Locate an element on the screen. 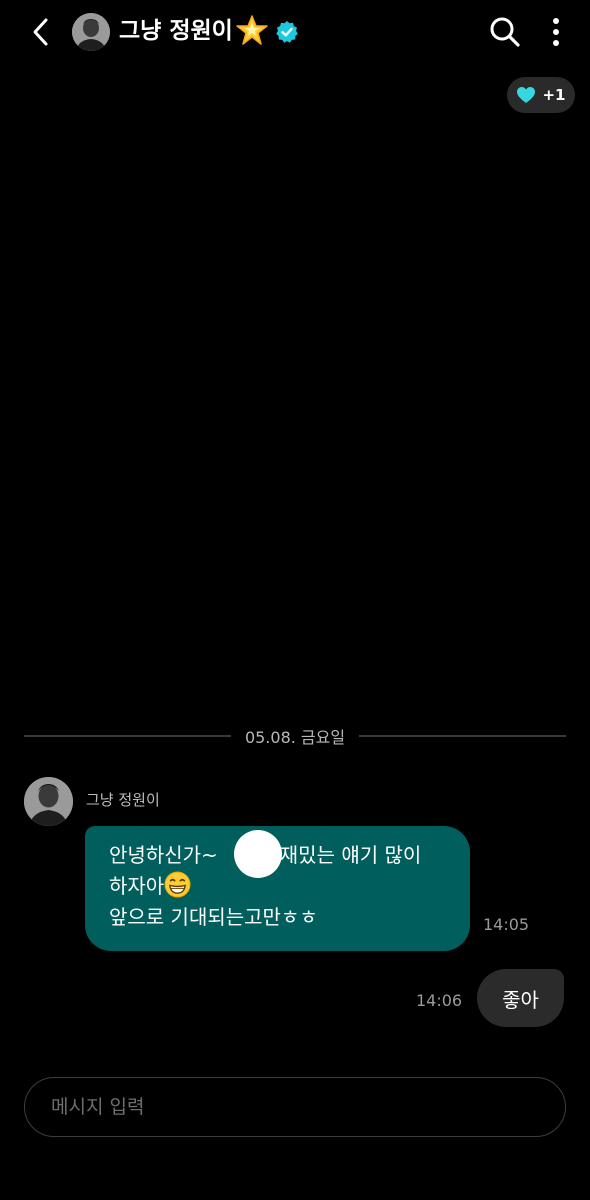  outgoing-message-bubble: 좋아 is located at coordinates (520, 998).